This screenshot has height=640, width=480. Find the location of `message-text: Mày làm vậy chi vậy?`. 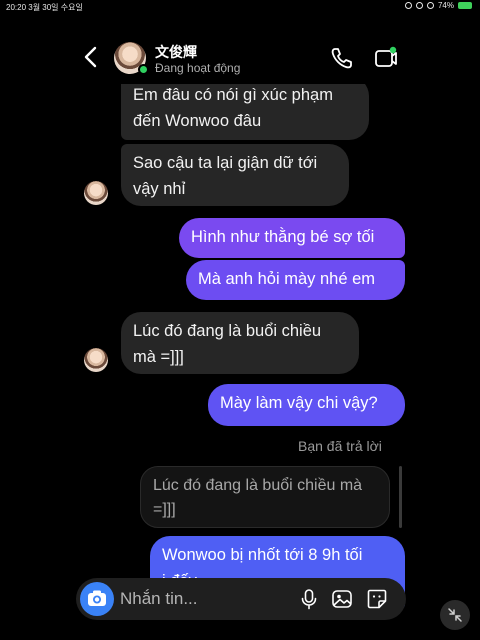

message-text: Mày làm vậy chi vậy? is located at coordinates (299, 403).